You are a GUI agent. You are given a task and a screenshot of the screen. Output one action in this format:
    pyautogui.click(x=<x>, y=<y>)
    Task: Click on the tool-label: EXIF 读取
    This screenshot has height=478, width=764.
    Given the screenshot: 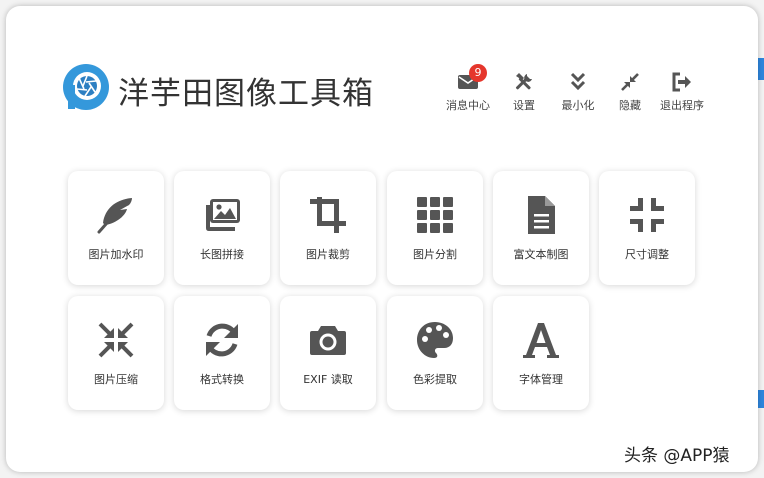 What is the action you would take?
    pyautogui.click(x=328, y=379)
    